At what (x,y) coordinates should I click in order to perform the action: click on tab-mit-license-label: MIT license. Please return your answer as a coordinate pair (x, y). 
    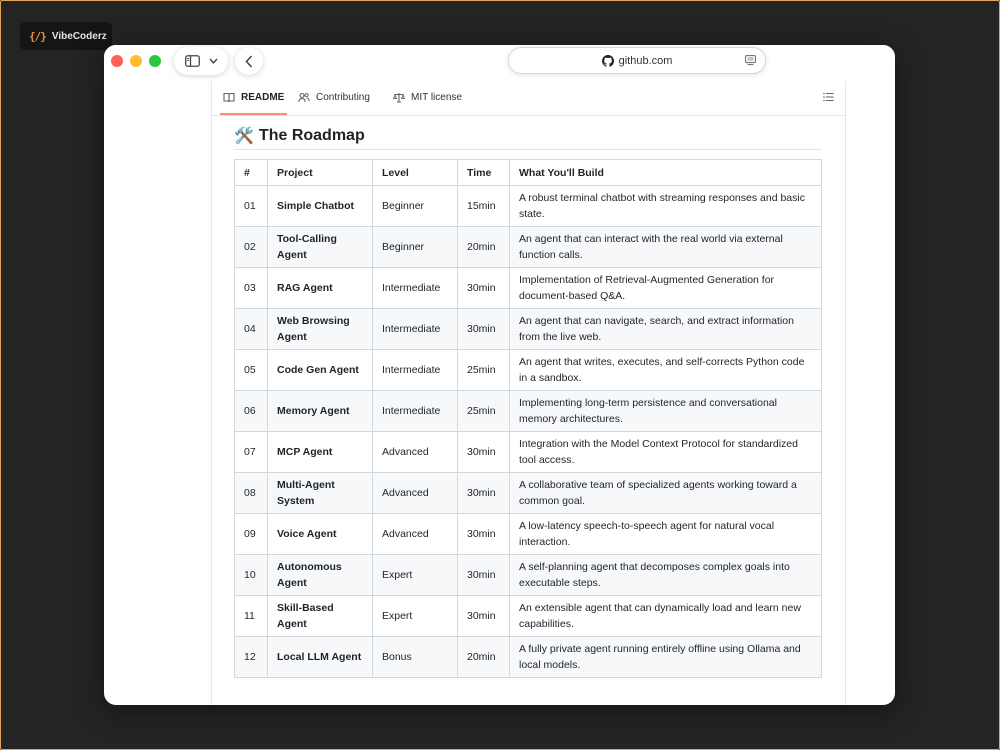
    Looking at the image, I should click on (436, 97).